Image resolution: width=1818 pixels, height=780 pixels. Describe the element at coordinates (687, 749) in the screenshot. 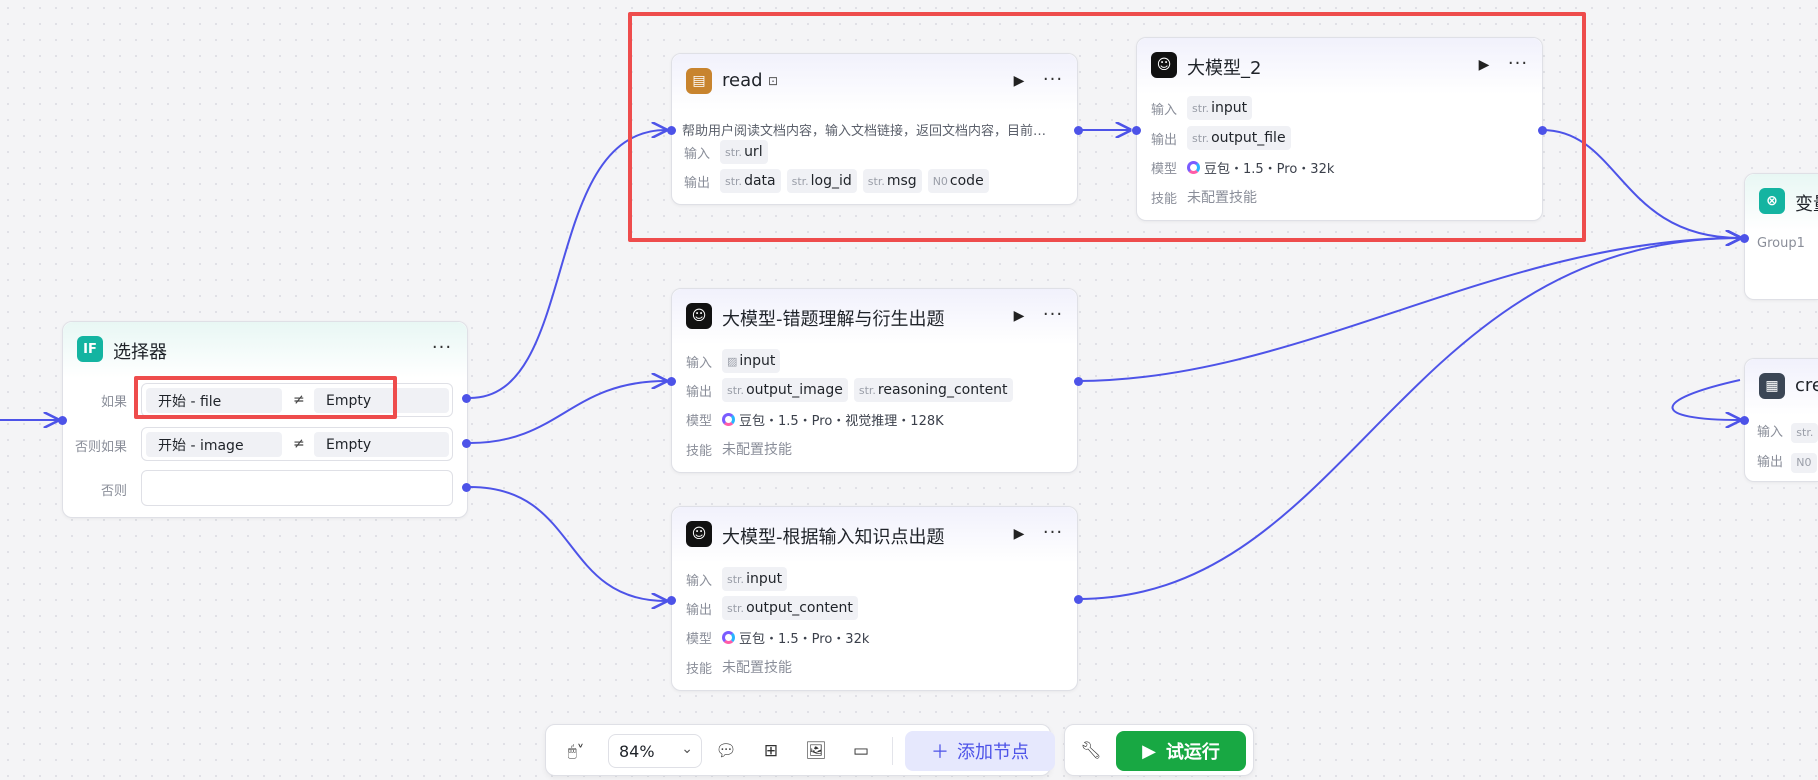

I see `chevron-down-icon: ⌄` at that location.